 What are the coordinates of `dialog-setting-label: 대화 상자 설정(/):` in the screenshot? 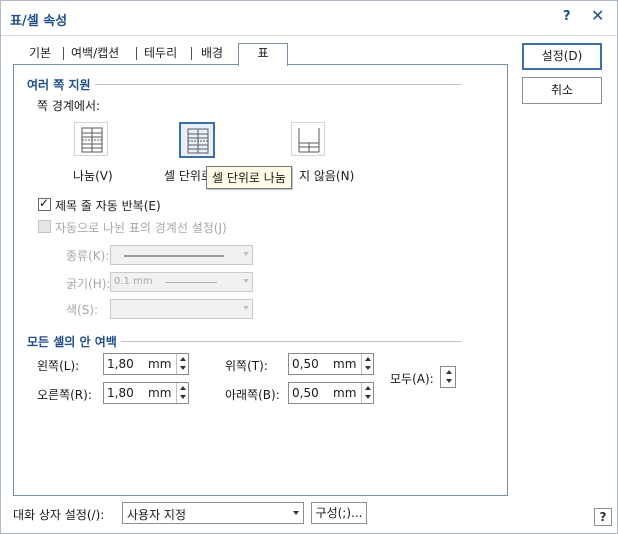 It's located at (59, 515).